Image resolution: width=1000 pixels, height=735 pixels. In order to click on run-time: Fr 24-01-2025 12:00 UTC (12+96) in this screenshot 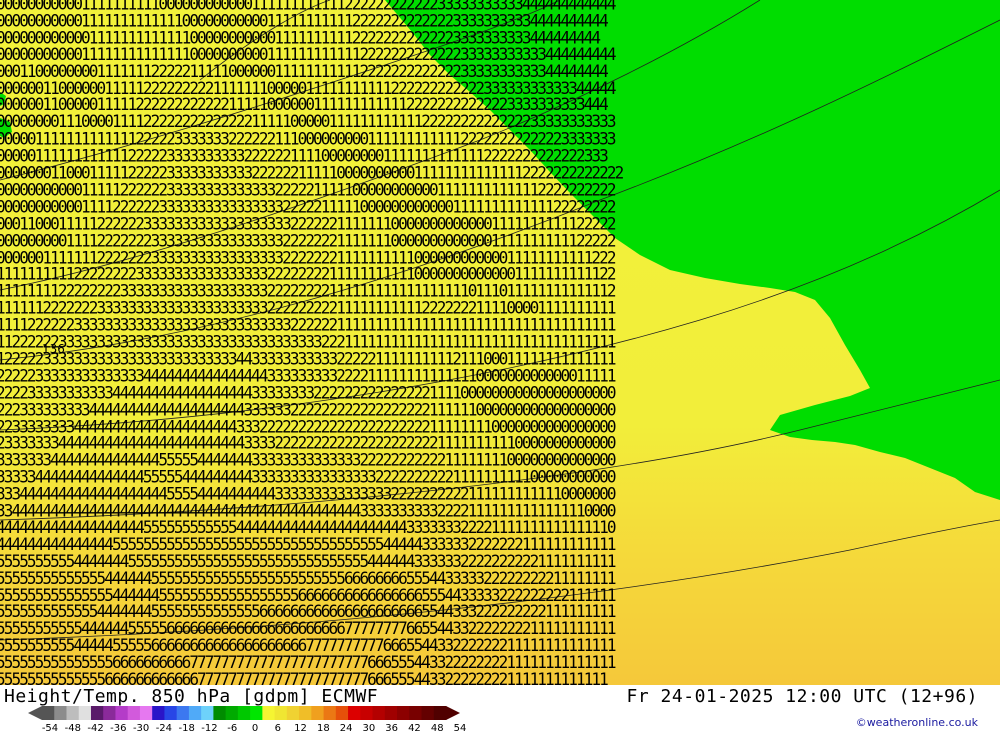, I will do `click(802, 696)`.